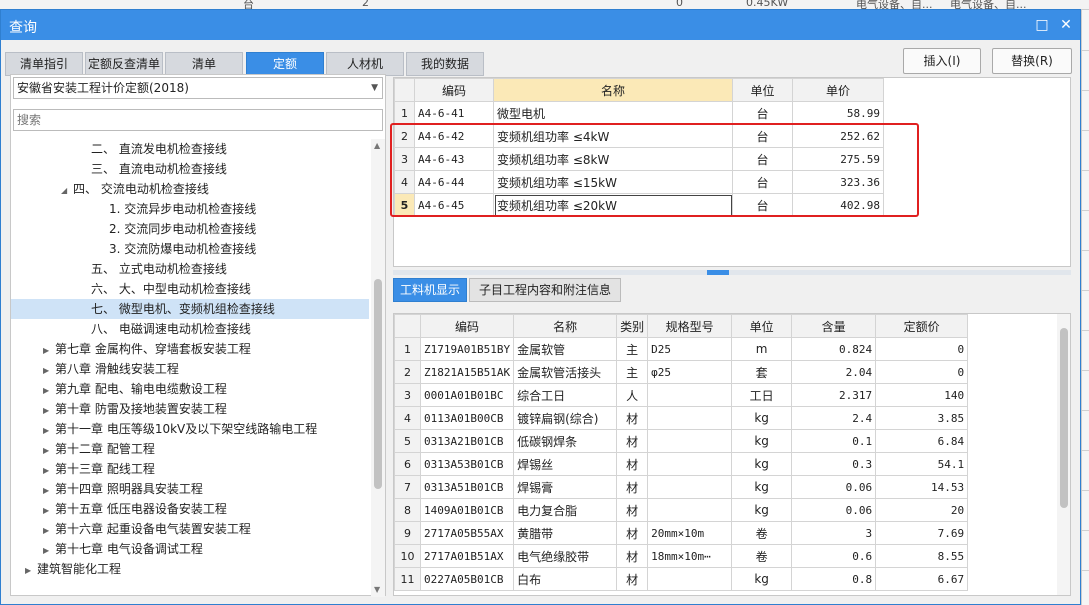 Image resolution: width=1089 pixels, height=605 pixels. I want to click on tree-item: ▶ 第十四章 照明器具安装工程, so click(190, 489).